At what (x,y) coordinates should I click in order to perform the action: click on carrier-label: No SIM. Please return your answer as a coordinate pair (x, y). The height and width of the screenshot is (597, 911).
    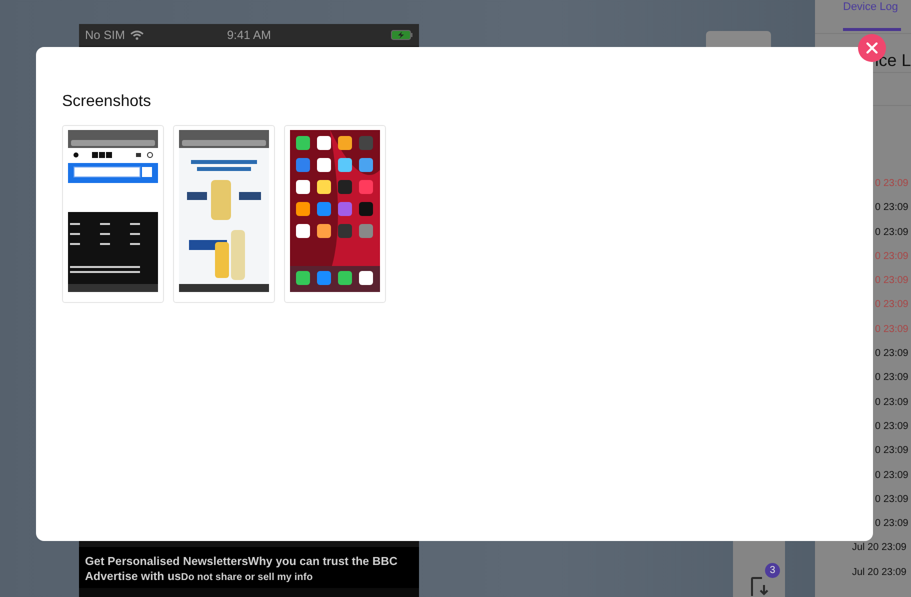
    Looking at the image, I should click on (105, 35).